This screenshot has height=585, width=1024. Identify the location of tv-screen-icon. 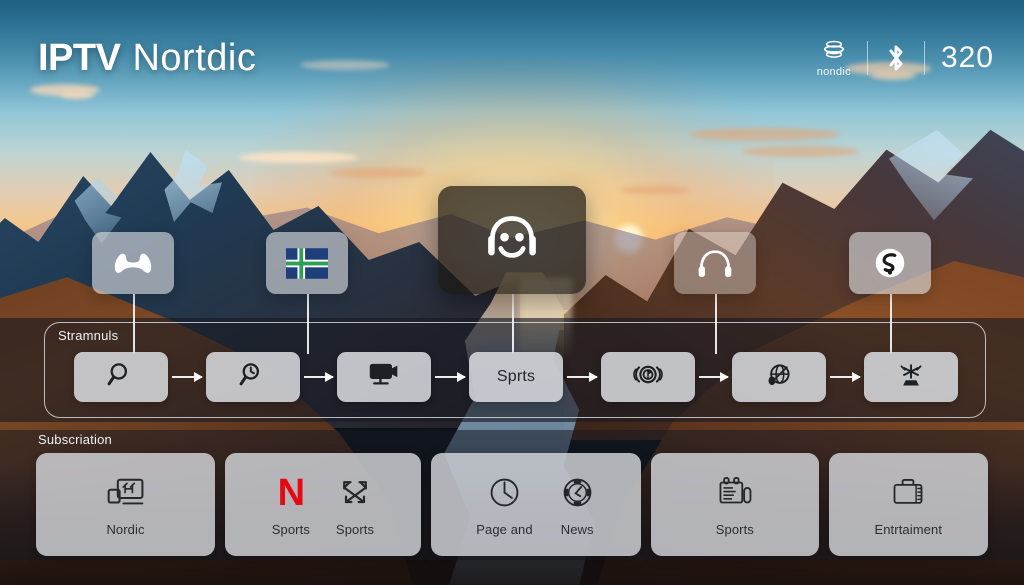
(384, 377).